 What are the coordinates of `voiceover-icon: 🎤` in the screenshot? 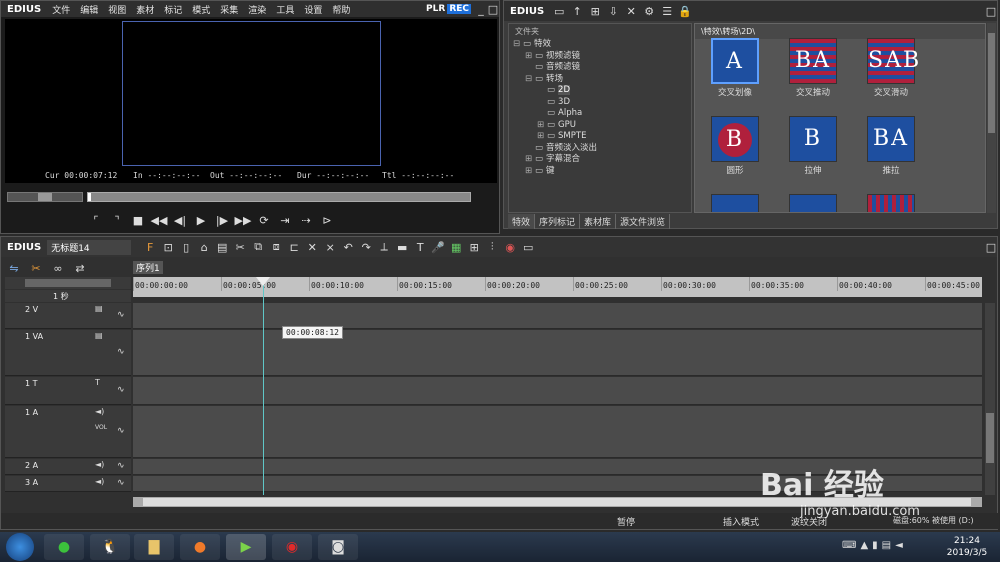 It's located at (438, 247).